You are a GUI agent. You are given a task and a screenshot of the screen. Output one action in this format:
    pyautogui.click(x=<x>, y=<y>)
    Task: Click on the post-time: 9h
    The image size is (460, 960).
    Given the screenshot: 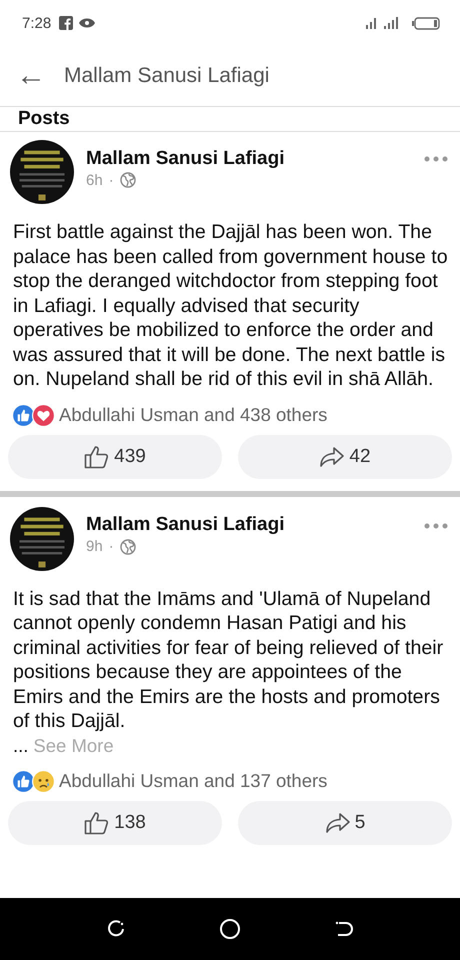 What is the action you would take?
    pyautogui.click(x=94, y=546)
    